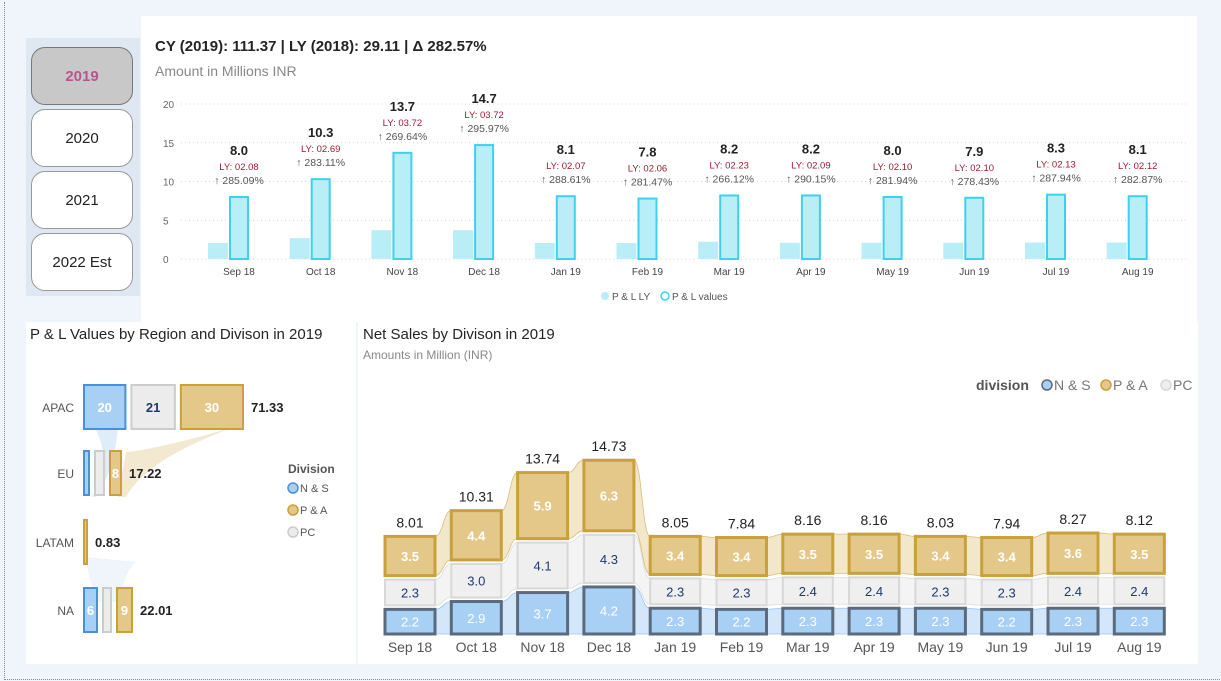  I want to click on ns-value-label: 2.9, so click(476, 618).